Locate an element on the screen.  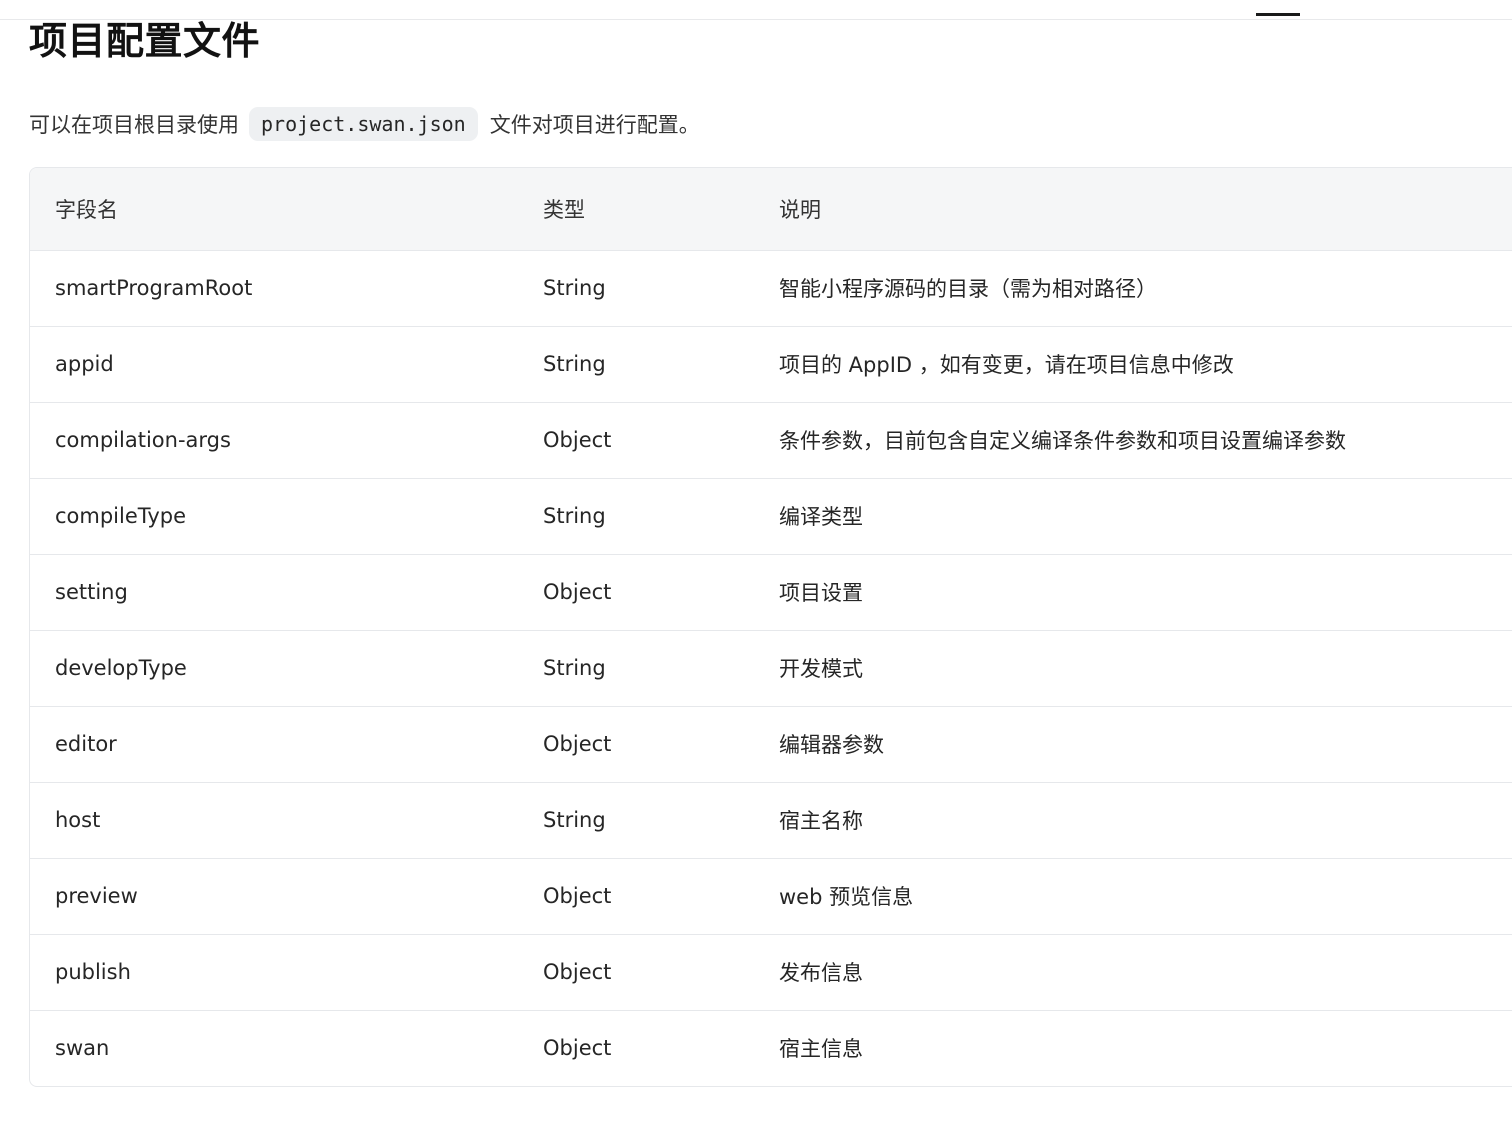
table-row: setting Object 项目设置 is located at coordinates (771, 592).